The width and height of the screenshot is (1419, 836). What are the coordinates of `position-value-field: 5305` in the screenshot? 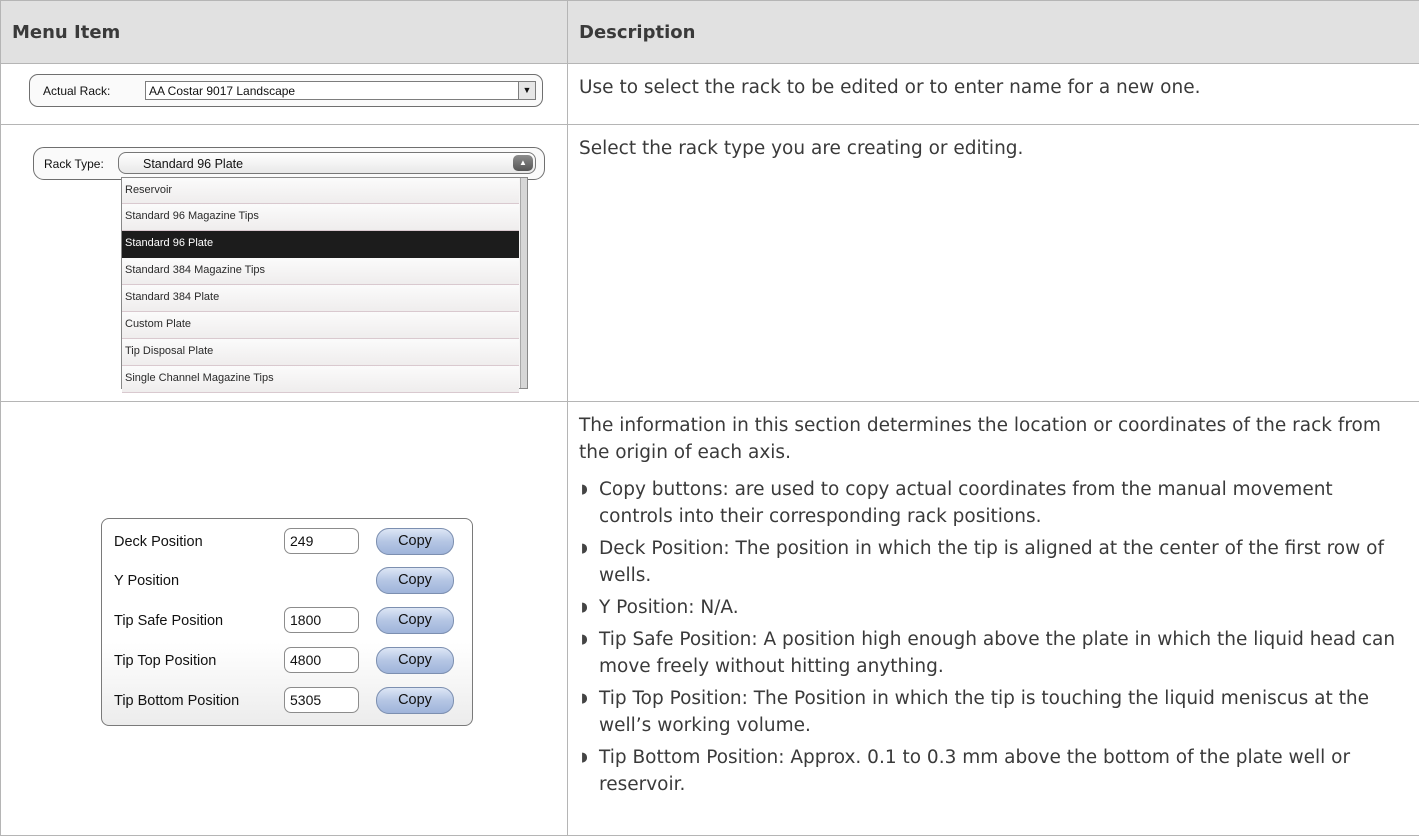 It's located at (321, 700).